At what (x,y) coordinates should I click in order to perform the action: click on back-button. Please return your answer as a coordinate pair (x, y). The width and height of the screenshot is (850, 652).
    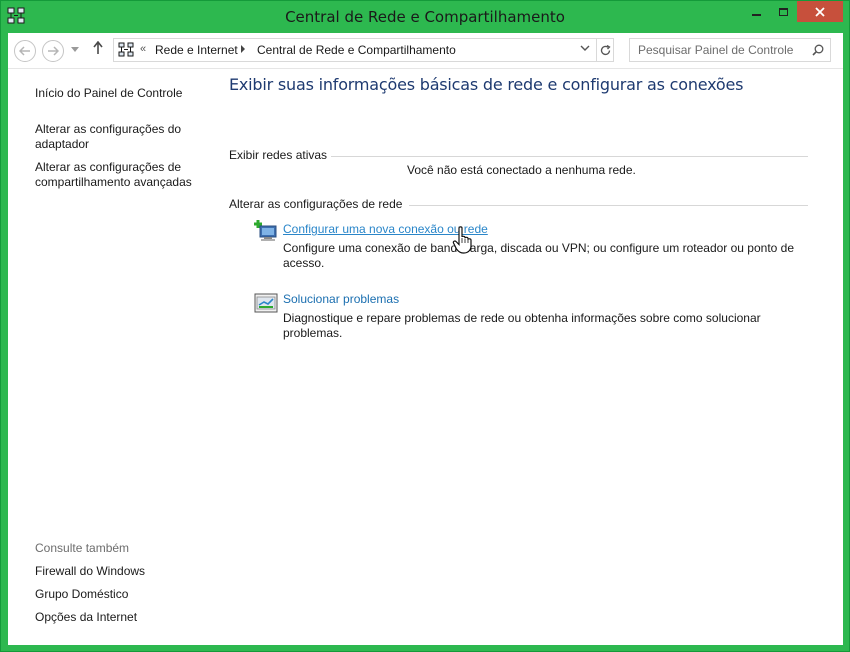
    Looking at the image, I should click on (25, 51).